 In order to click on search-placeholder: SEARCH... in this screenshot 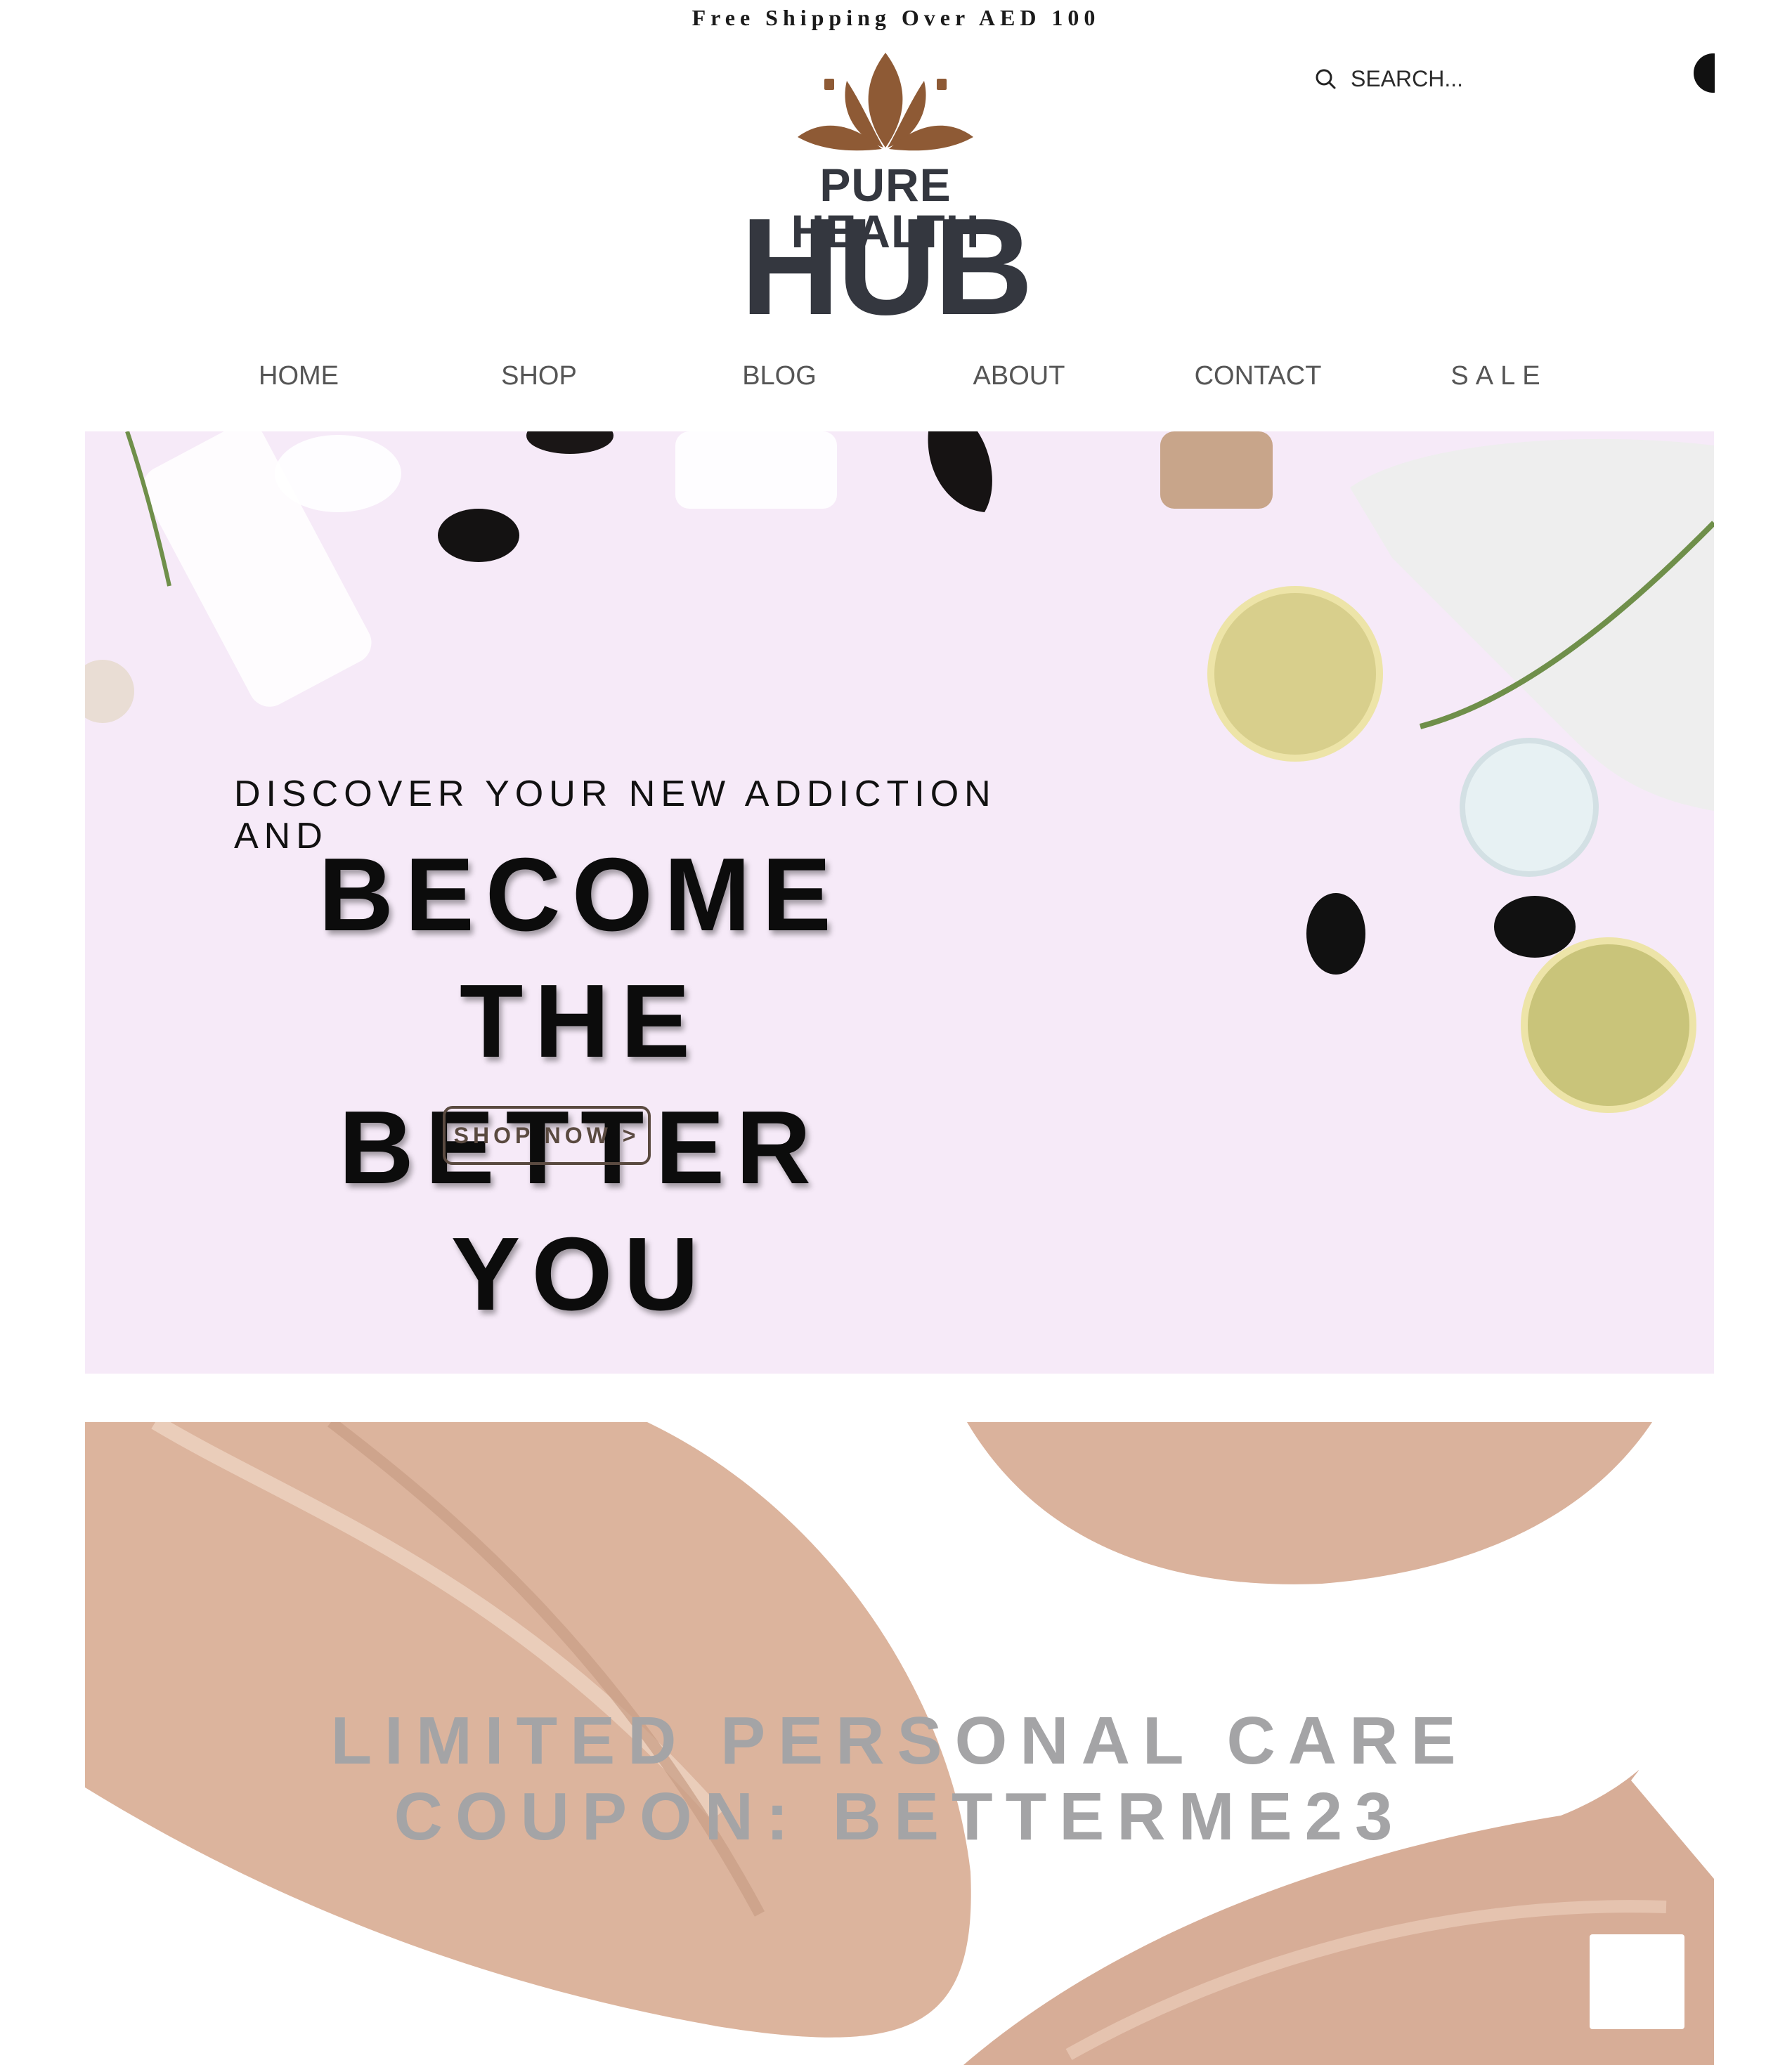, I will do `click(1407, 78)`.